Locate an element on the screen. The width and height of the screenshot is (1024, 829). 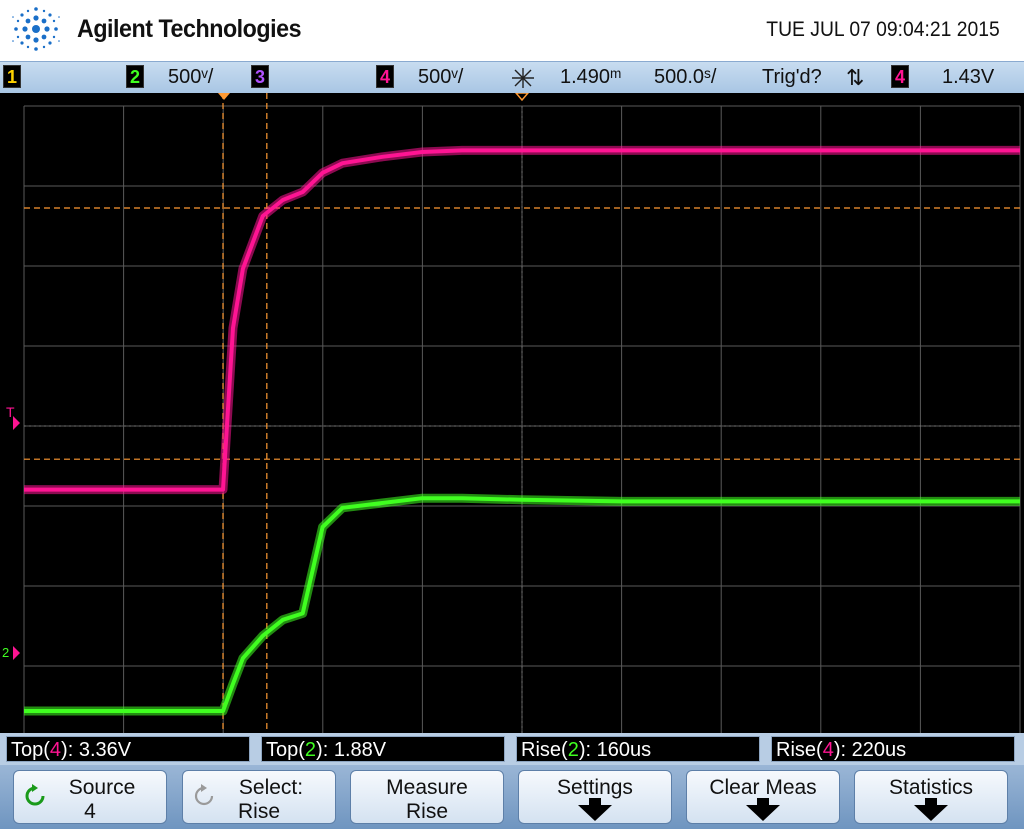
channel-4-indicator: 4 is located at coordinates (385, 76).